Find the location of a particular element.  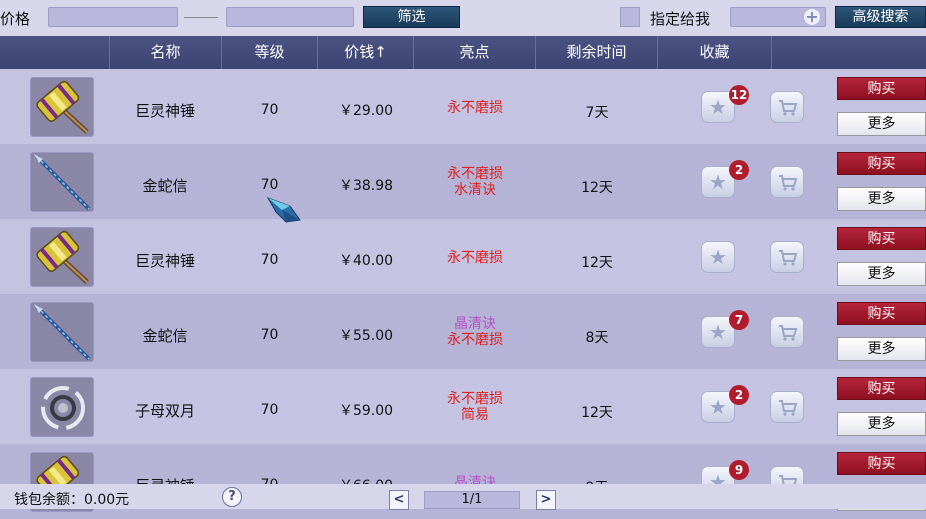

table-row: 金蛇信 70 ￥38.98 12天 永不磨损 水清诀 ★ 2 购买 更多 is located at coordinates (463, 181).